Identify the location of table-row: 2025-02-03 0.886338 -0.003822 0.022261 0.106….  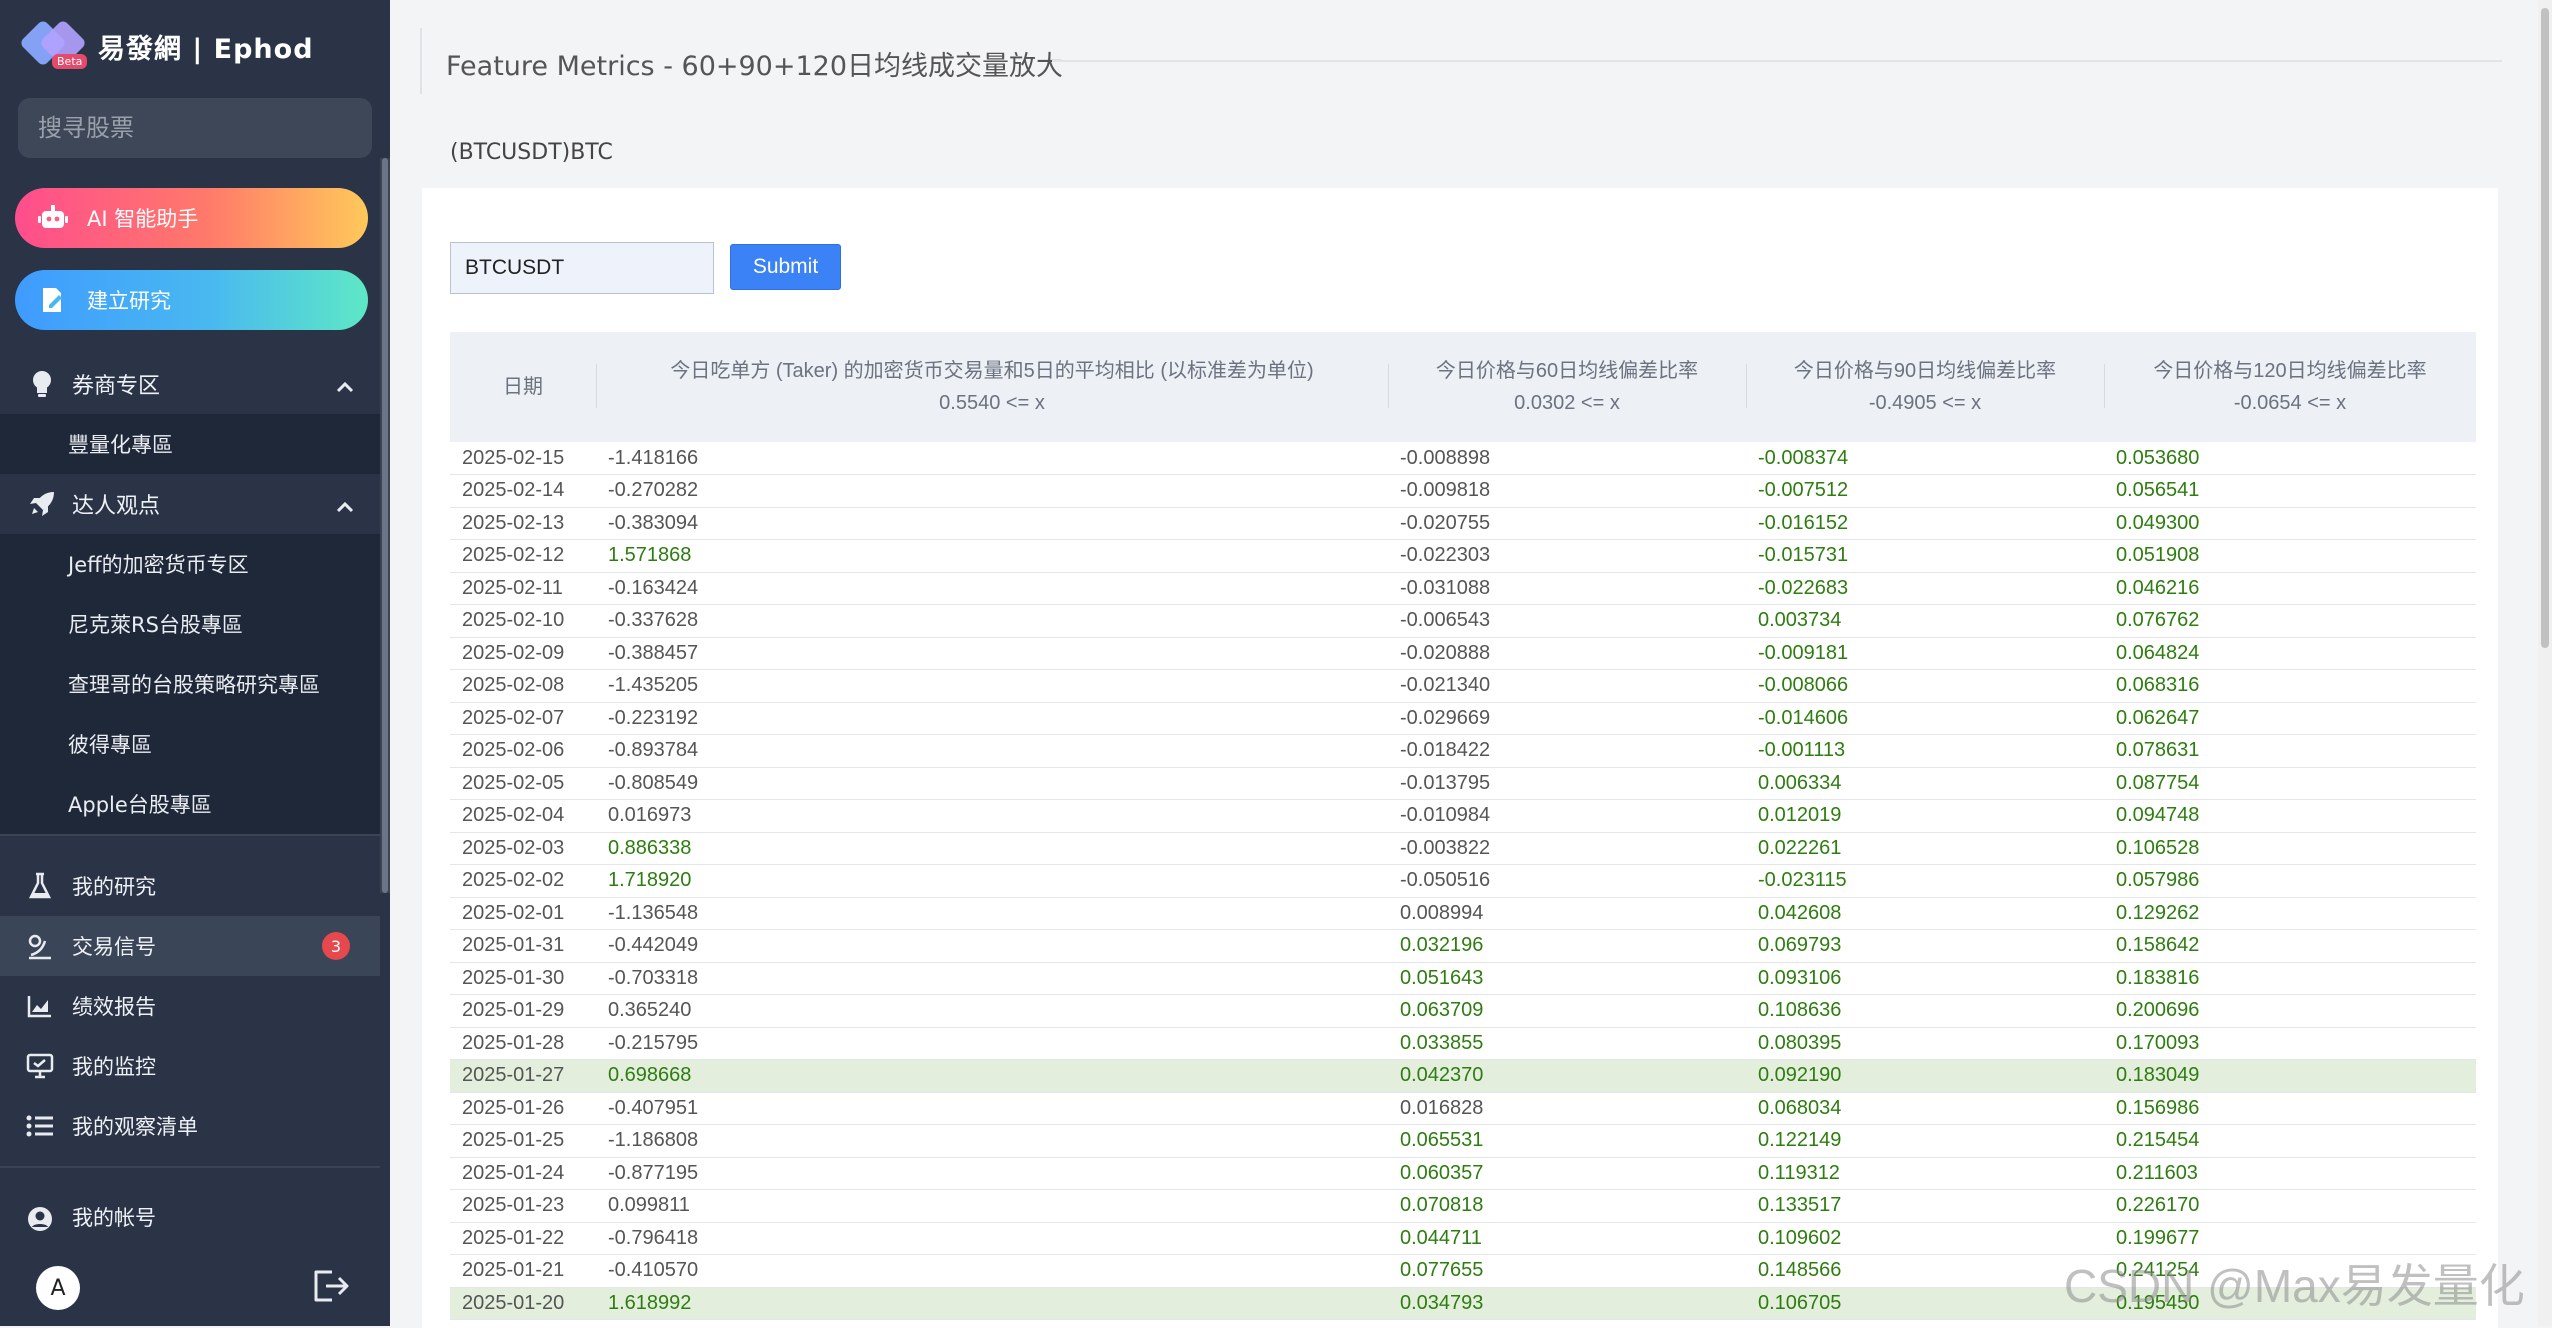
(1463, 848).